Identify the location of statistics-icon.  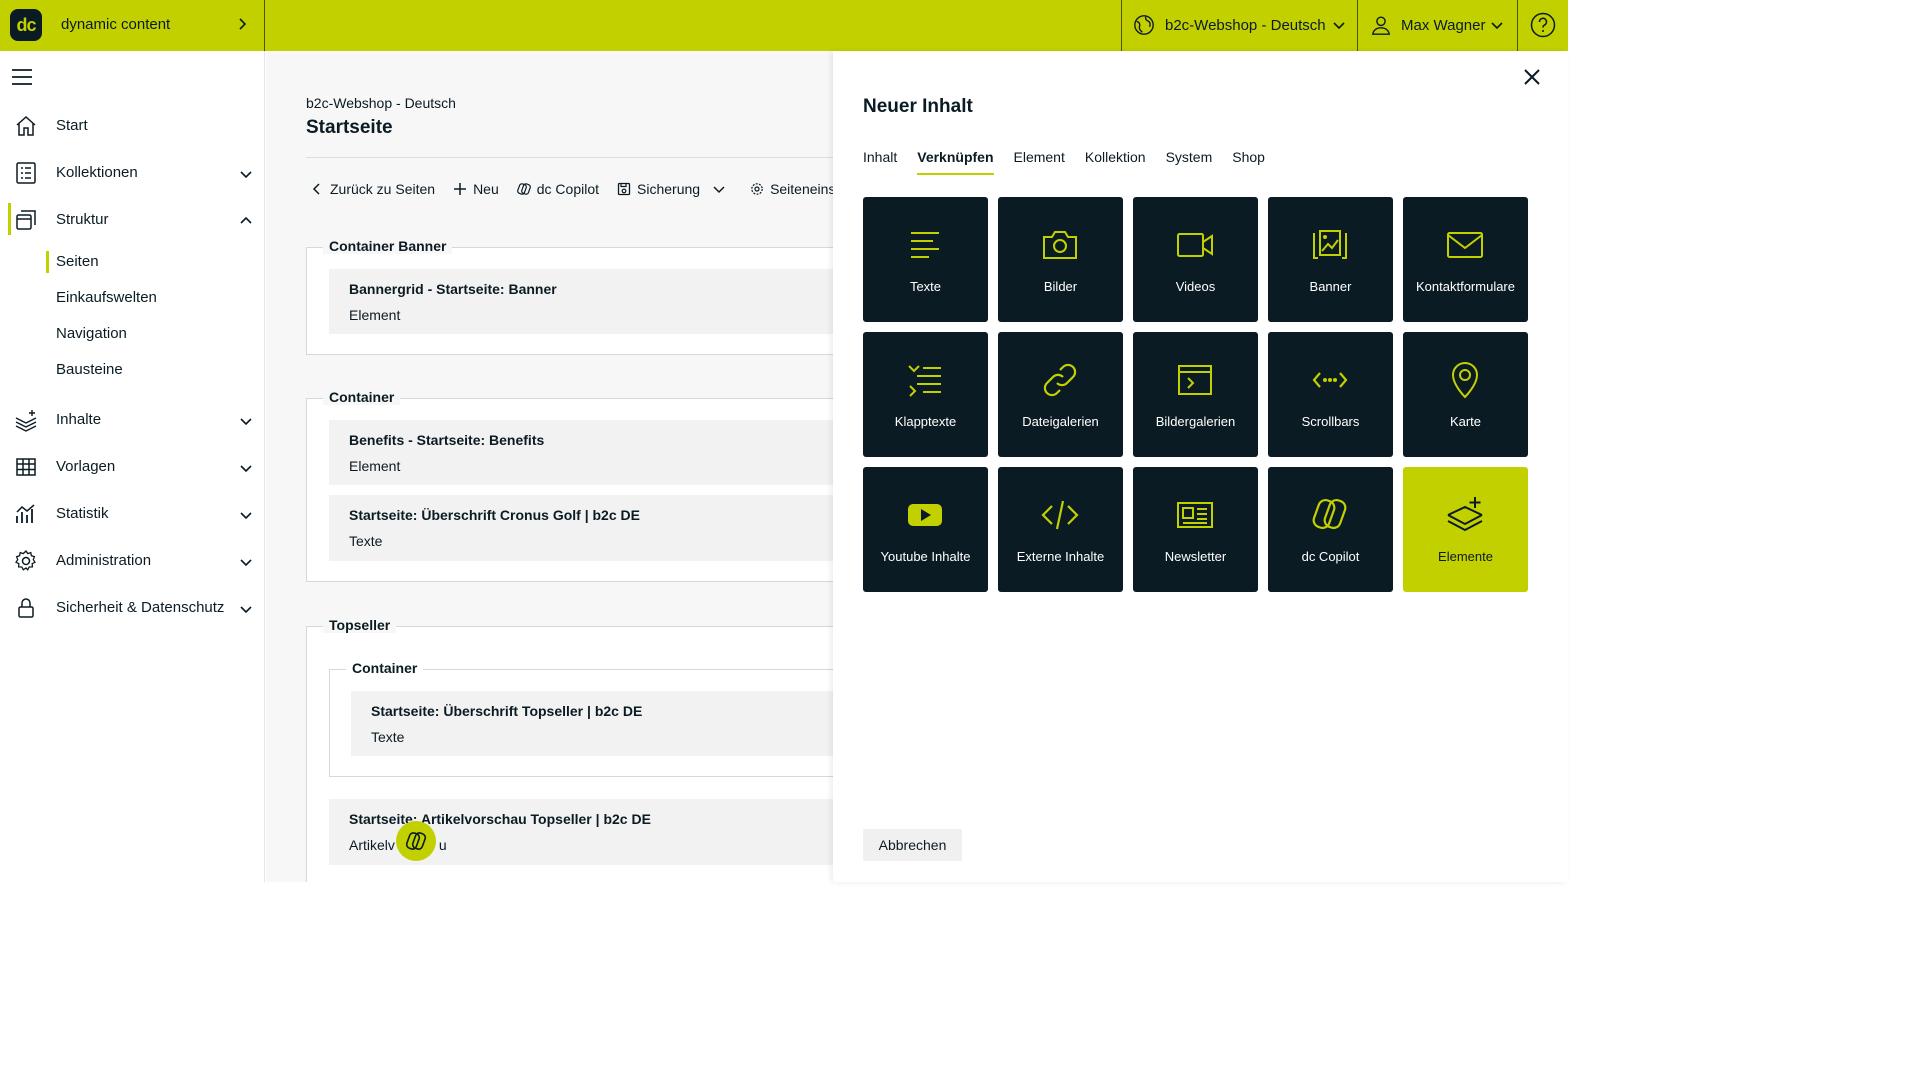
(25, 513).